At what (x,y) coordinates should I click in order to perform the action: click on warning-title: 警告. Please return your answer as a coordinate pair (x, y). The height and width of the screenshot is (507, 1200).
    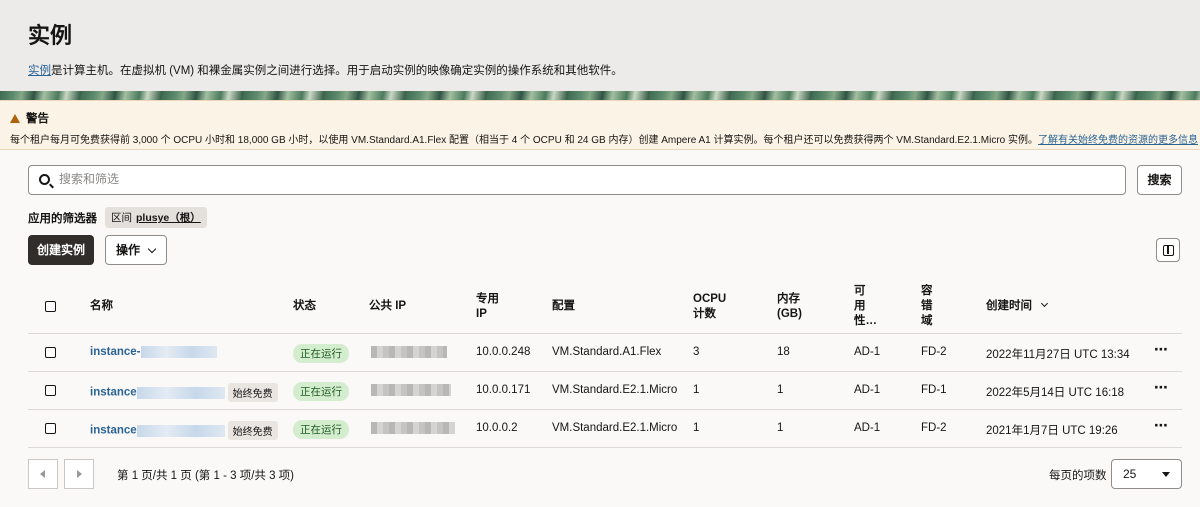
    Looking at the image, I should click on (29, 118).